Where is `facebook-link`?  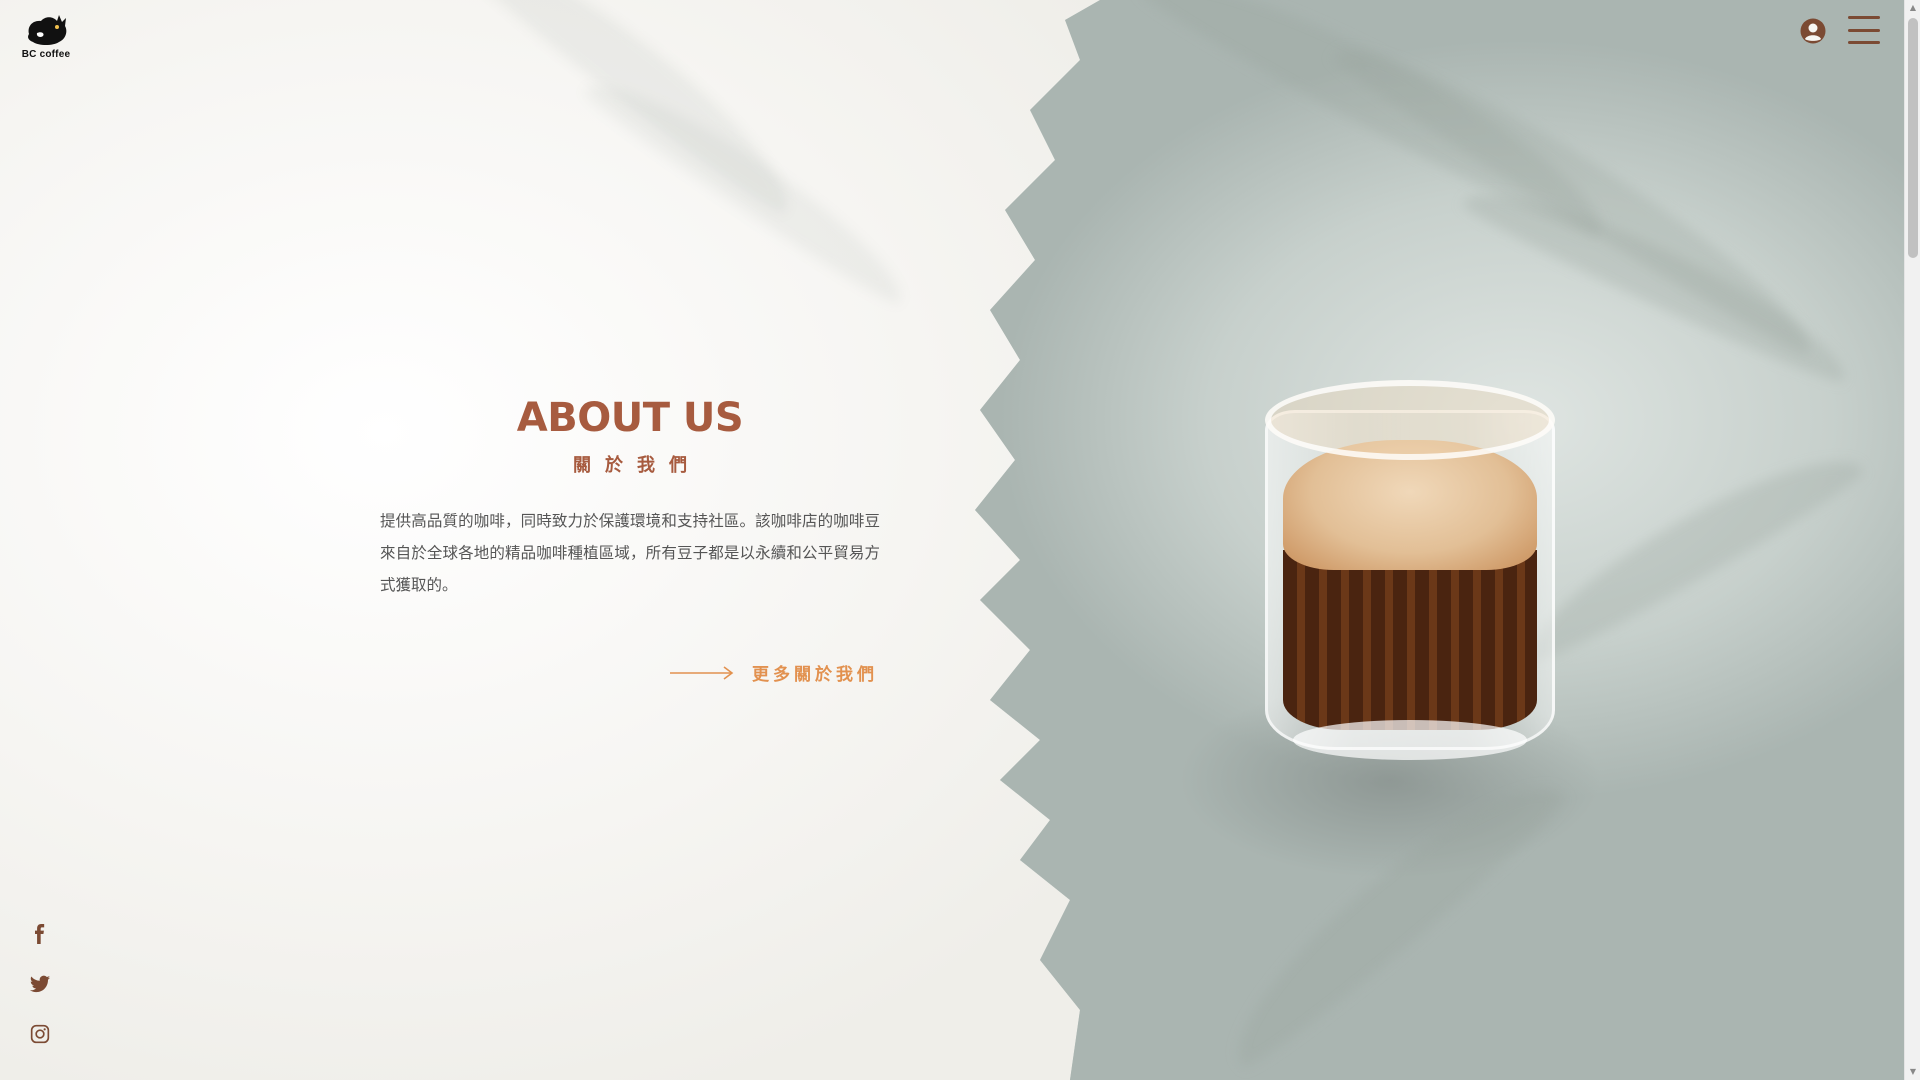
facebook-link is located at coordinates (40, 934).